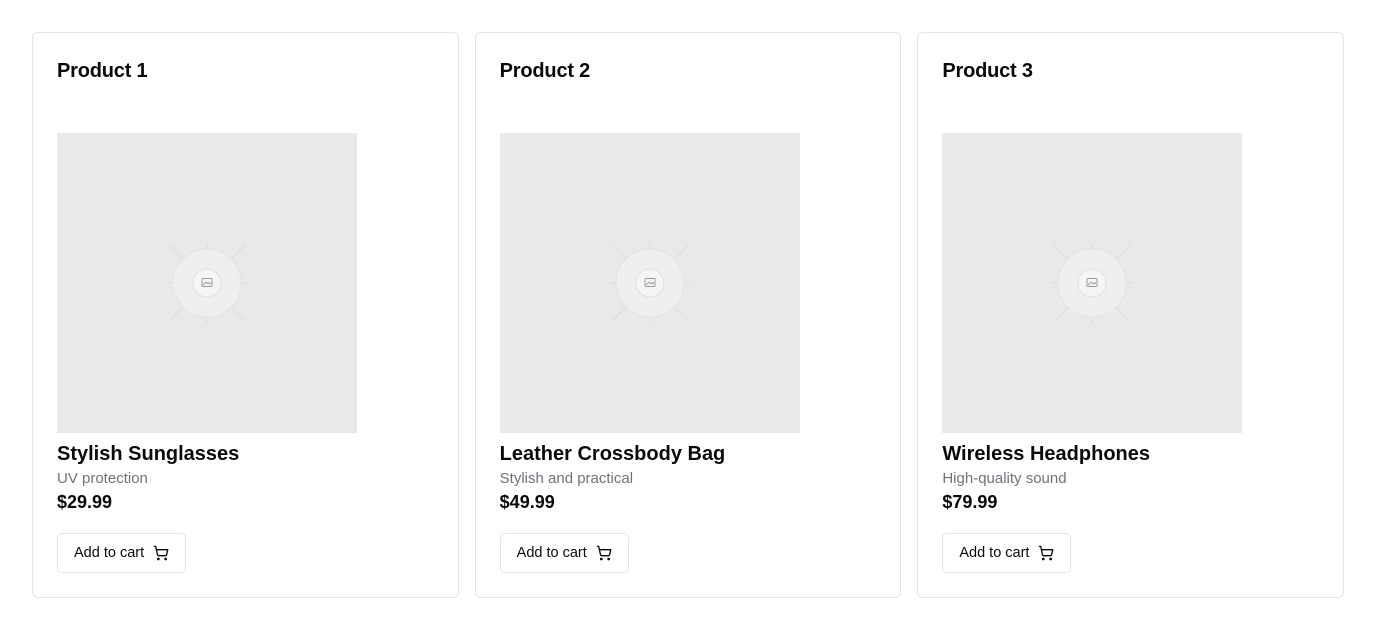  Describe the element at coordinates (1046, 454) in the screenshot. I see `product-name: Wireless Headphones` at that location.